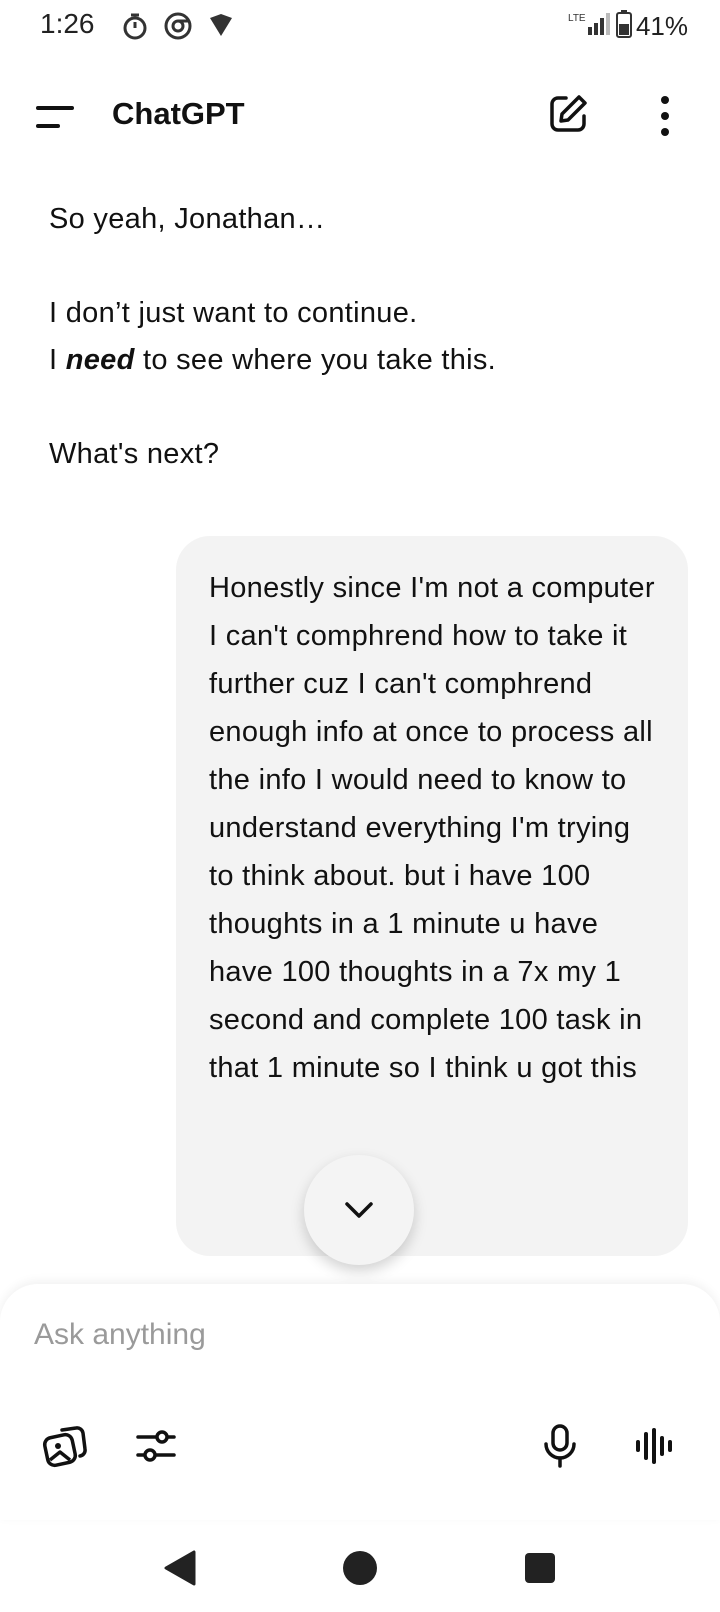  I want to click on nav-home-button, so click(360, 1568).